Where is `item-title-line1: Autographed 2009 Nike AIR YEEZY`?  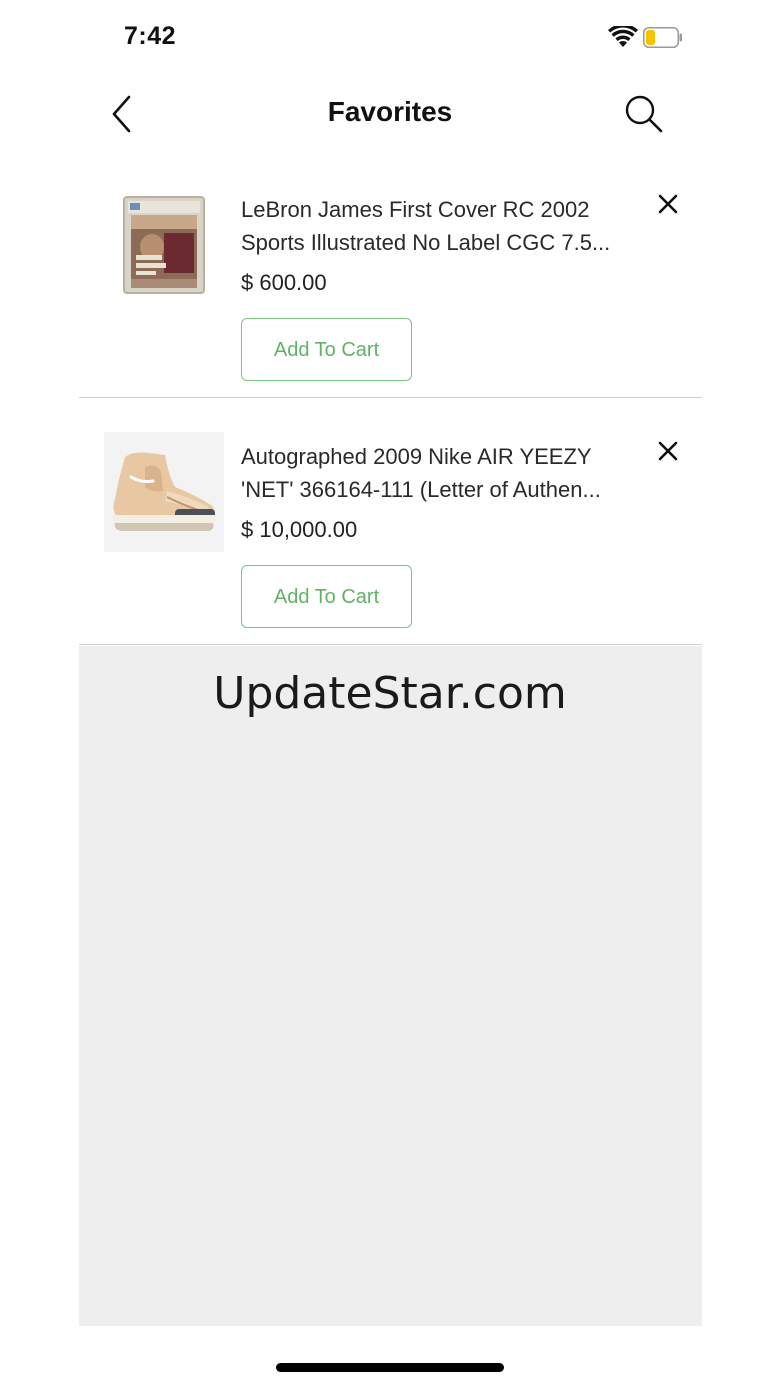 item-title-line1: Autographed 2009 Nike AIR YEEZY is located at coordinates (416, 456).